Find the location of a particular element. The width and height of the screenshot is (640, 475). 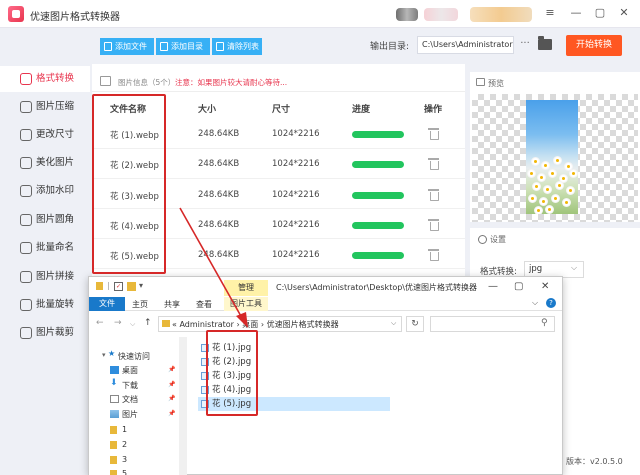

sidebar-item-rename: 批量命名 is located at coordinates (45, 248).